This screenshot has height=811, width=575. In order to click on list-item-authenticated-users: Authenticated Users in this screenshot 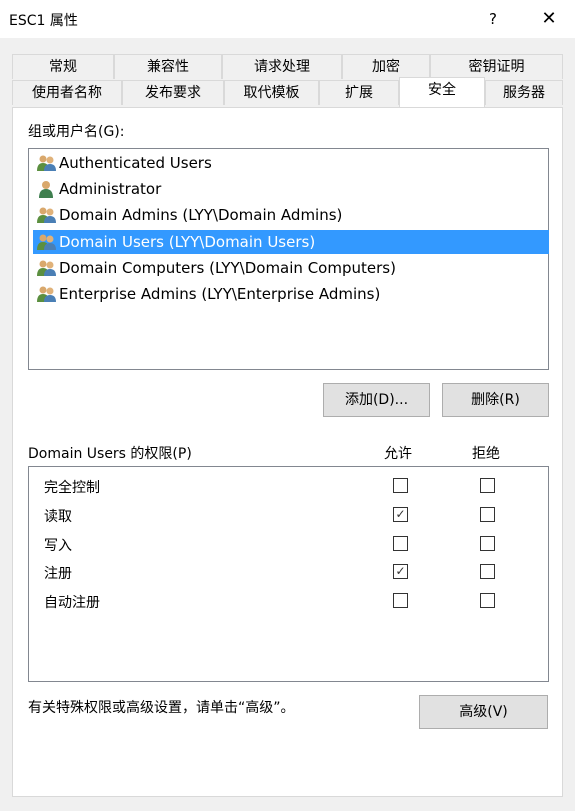, I will do `click(122, 163)`.